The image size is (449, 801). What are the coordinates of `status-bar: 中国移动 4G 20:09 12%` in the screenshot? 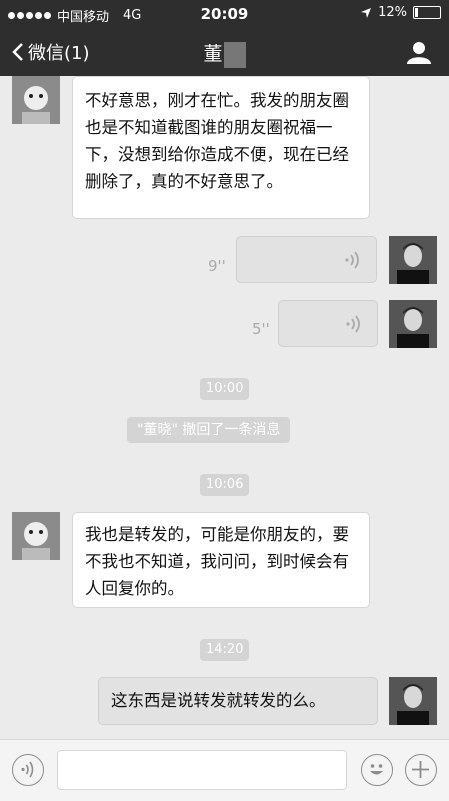 It's located at (224, 14).